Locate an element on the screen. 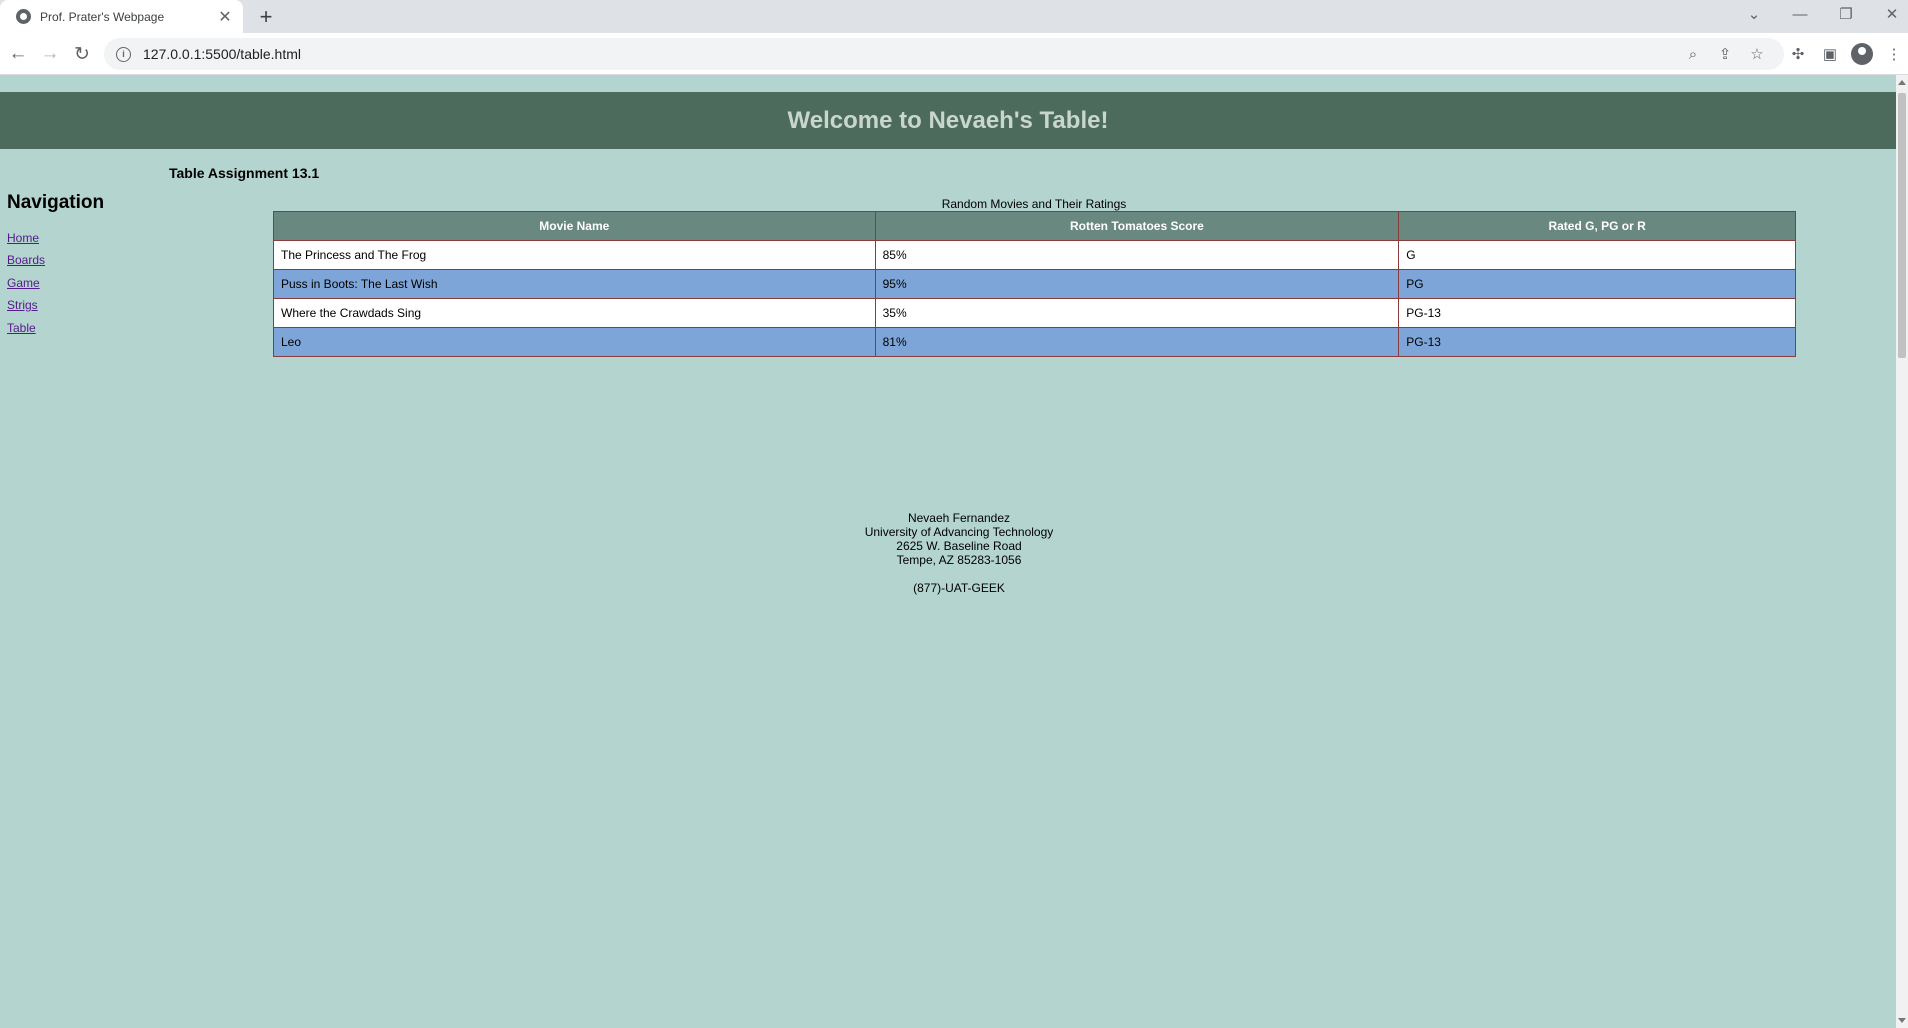 The width and height of the screenshot is (1908, 1028). browser-tab: Prof. Prater's Webpage ✕ is located at coordinates (121, 16).